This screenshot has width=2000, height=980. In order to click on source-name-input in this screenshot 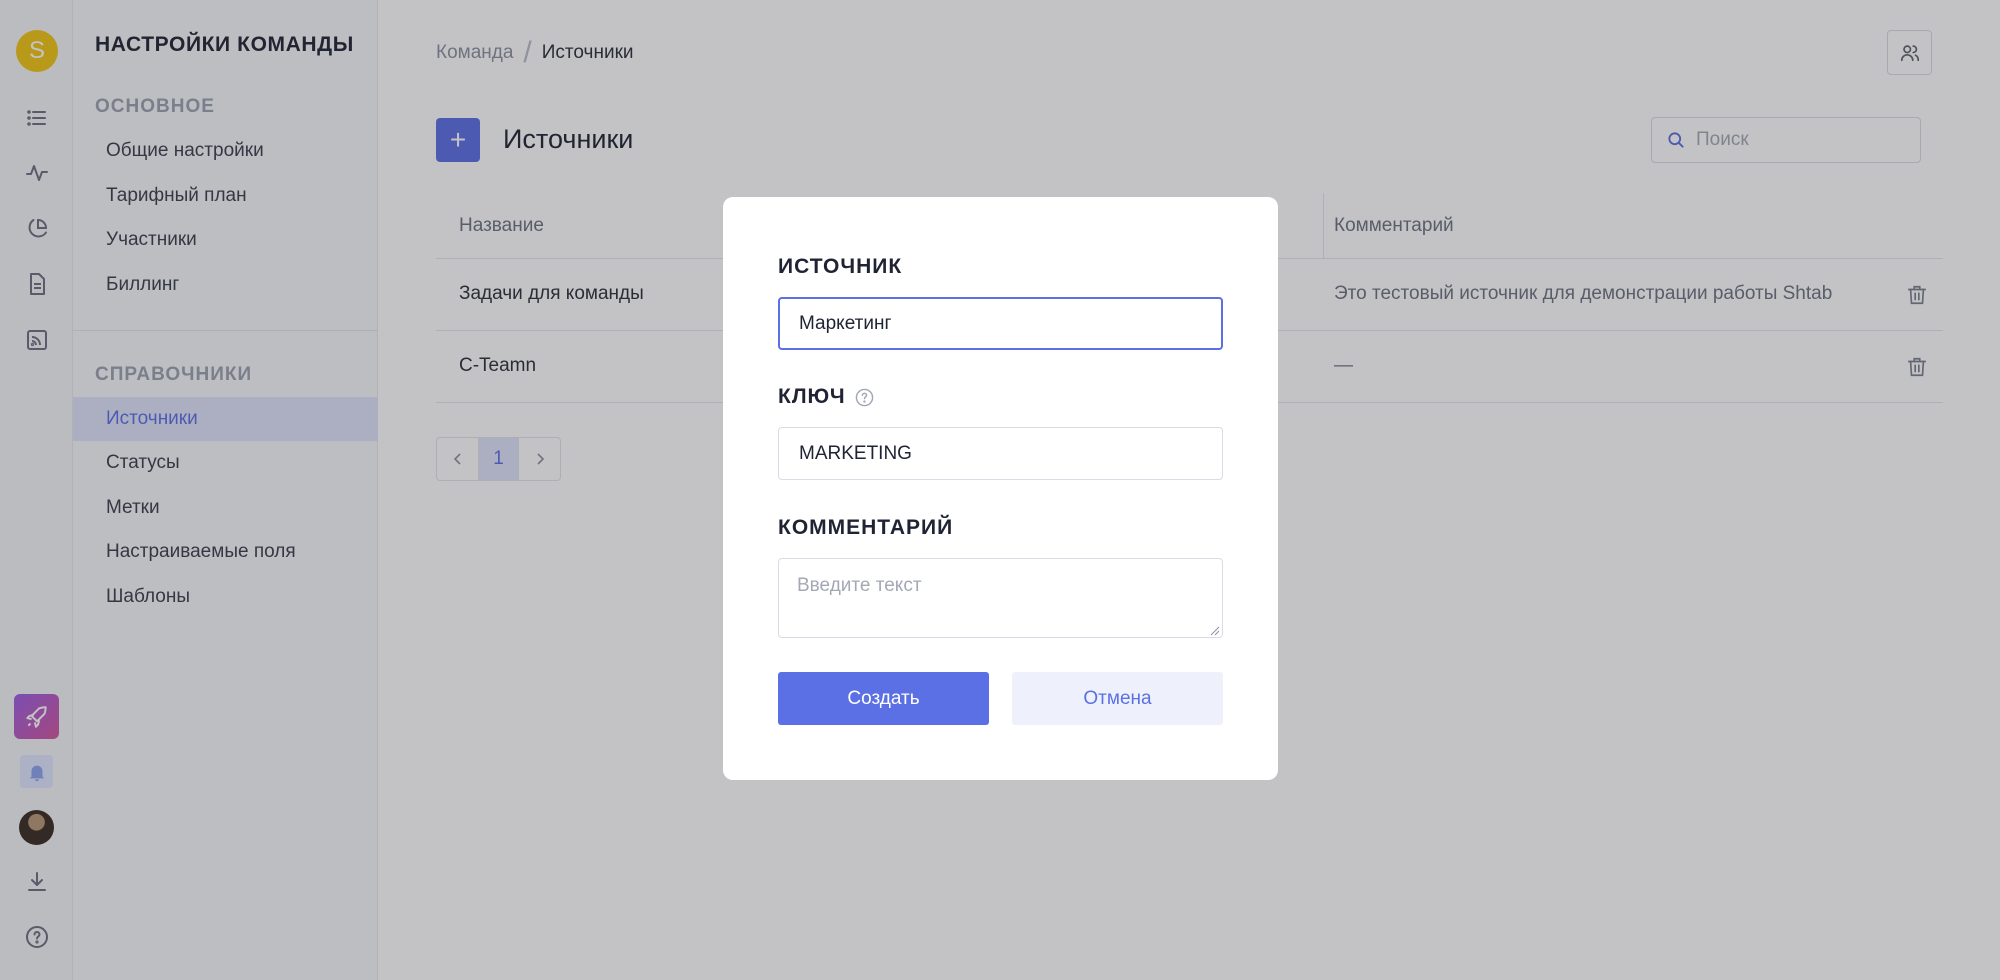, I will do `click(1000, 323)`.